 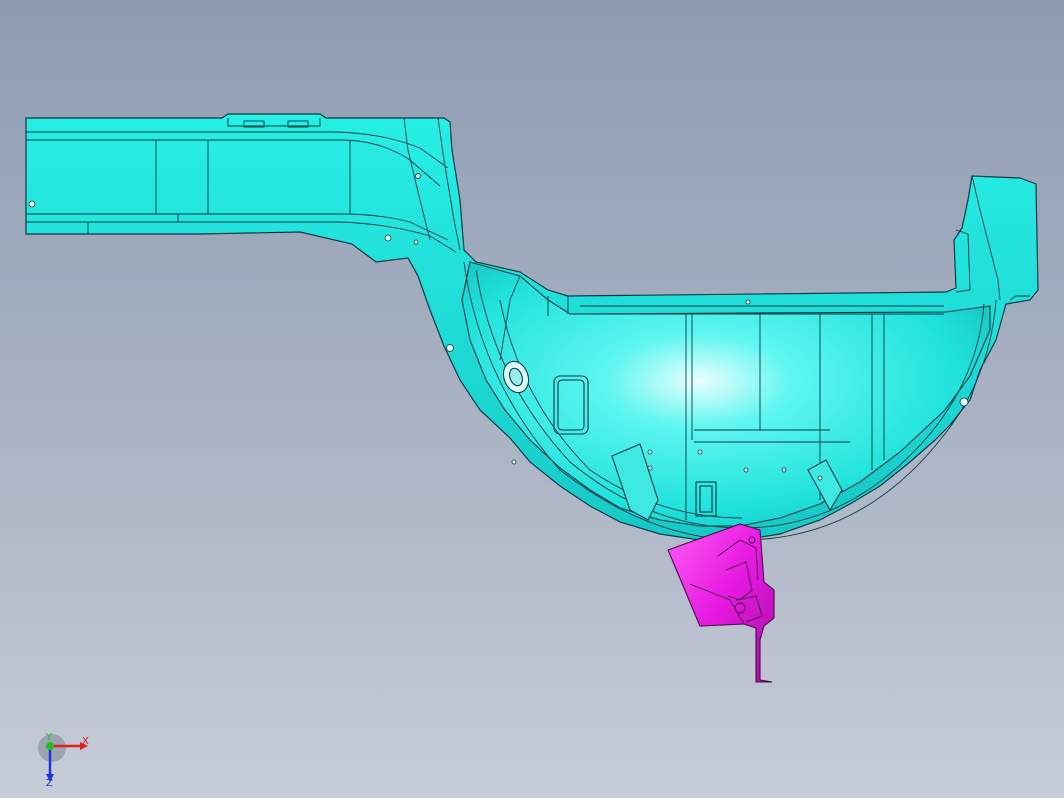 What do you see at coordinates (63, 759) in the screenshot?
I see `axis-triad: X Y Z` at bounding box center [63, 759].